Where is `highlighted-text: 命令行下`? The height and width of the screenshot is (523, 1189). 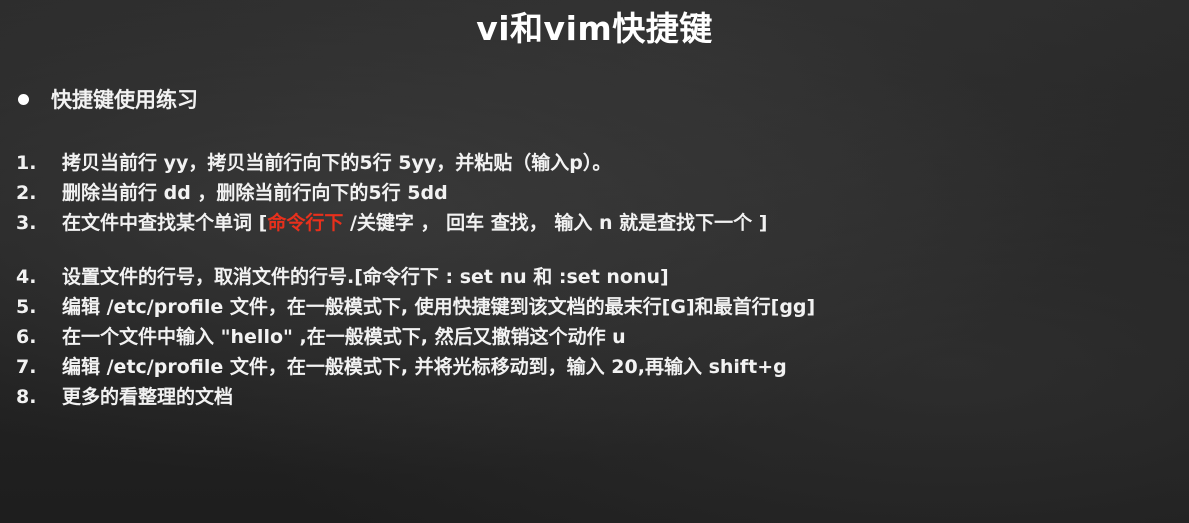
highlighted-text: 命令行下 is located at coordinates (305, 223).